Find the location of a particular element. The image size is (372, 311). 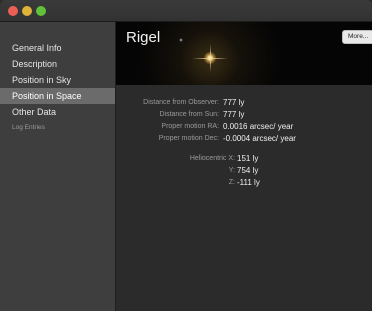

detail-row-heliocentric-x: Heliocentric X: 151 ly is located at coordinates (244, 159).